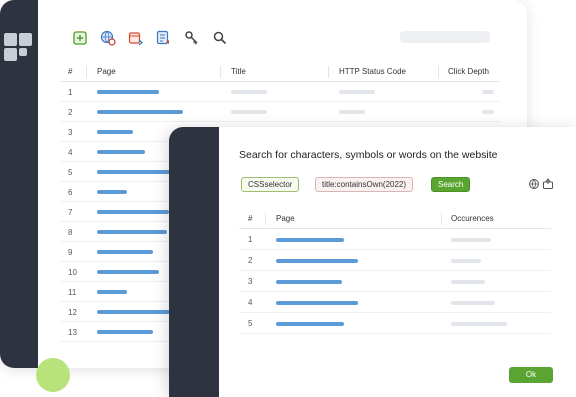 The height and width of the screenshot is (397, 576). I want to click on globe-icon, so click(534, 184).